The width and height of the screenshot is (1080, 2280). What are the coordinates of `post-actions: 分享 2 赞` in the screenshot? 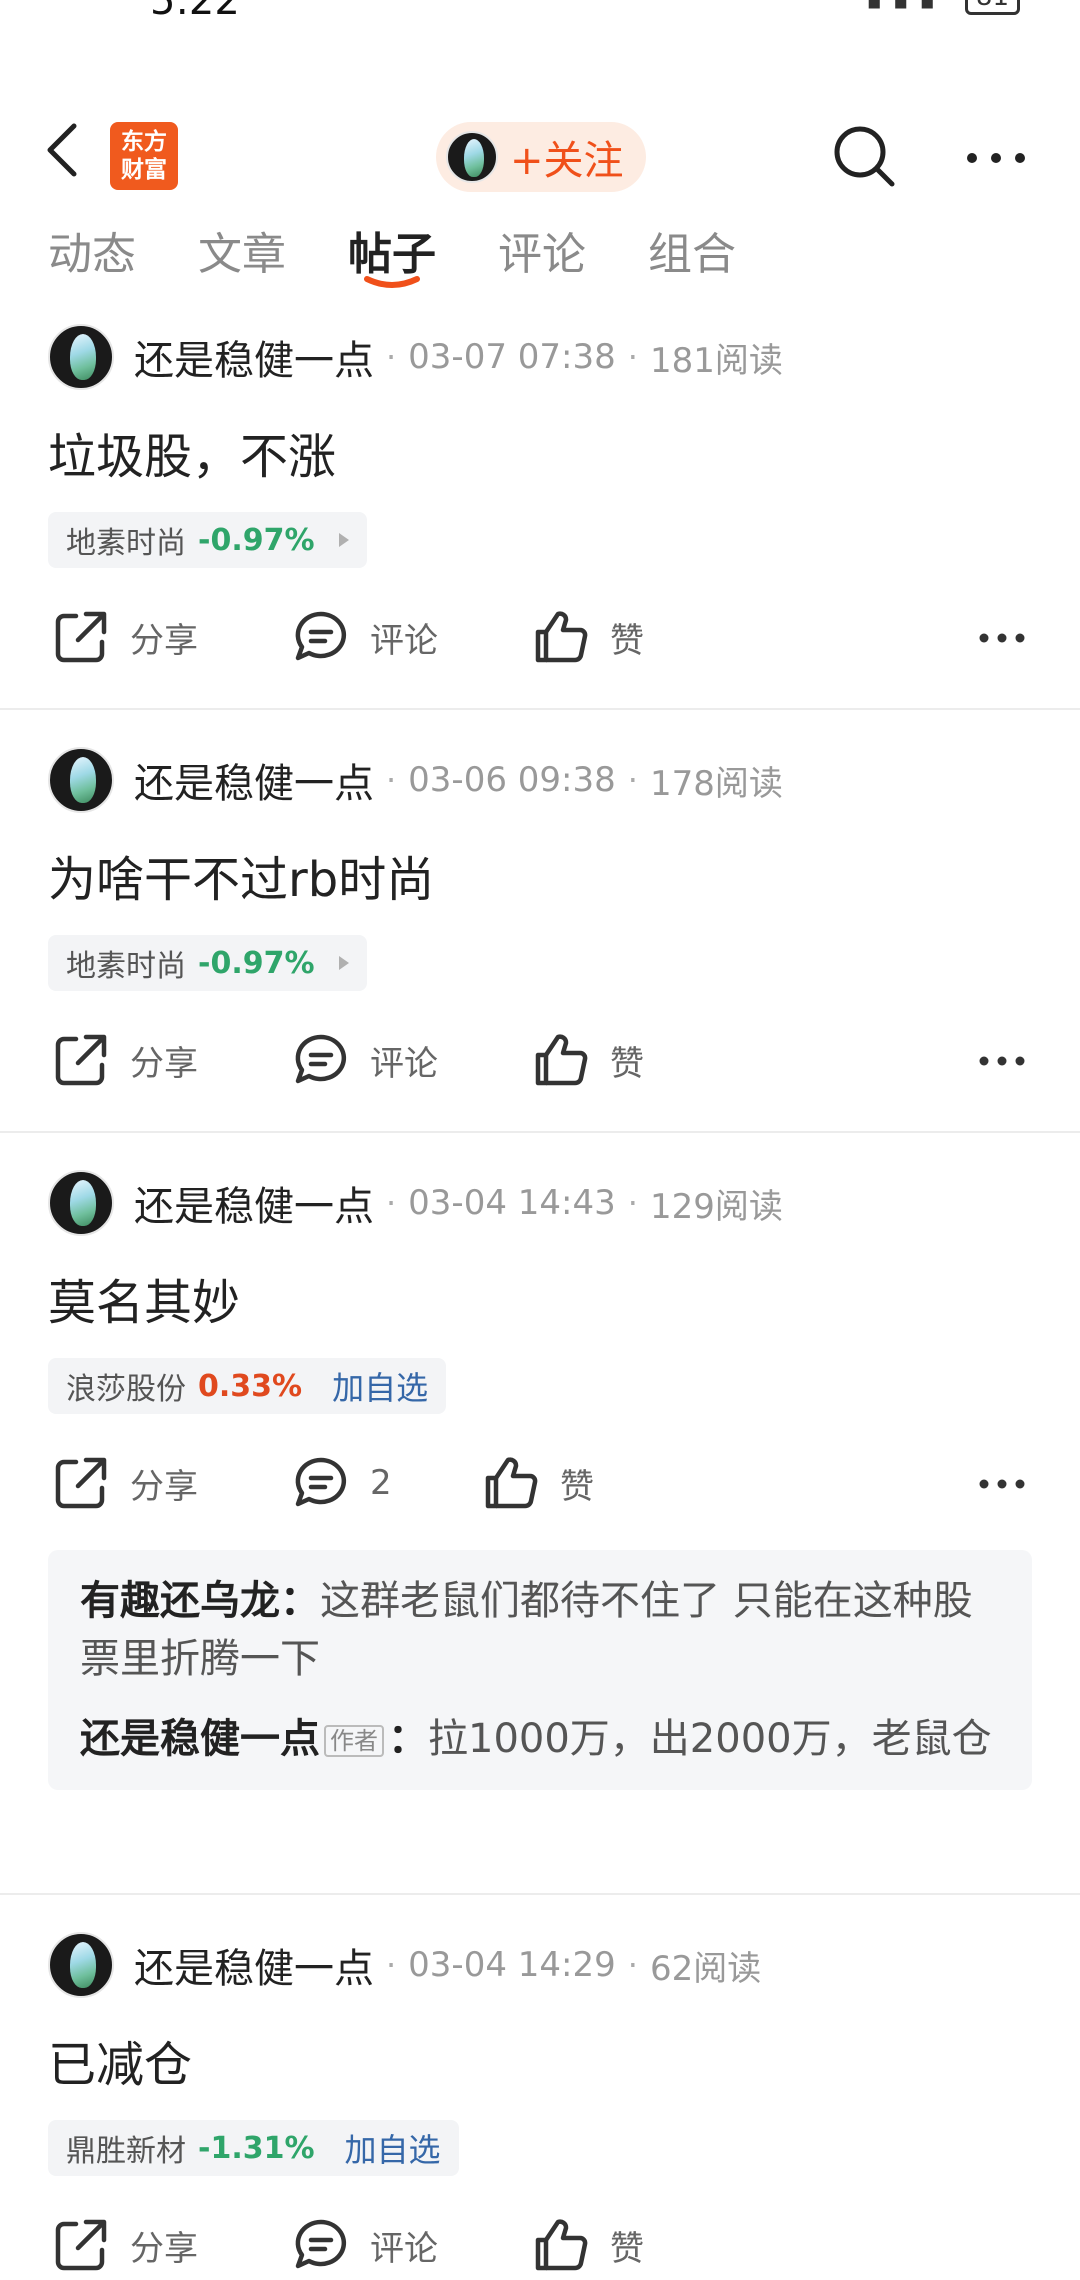 It's located at (540, 1483).